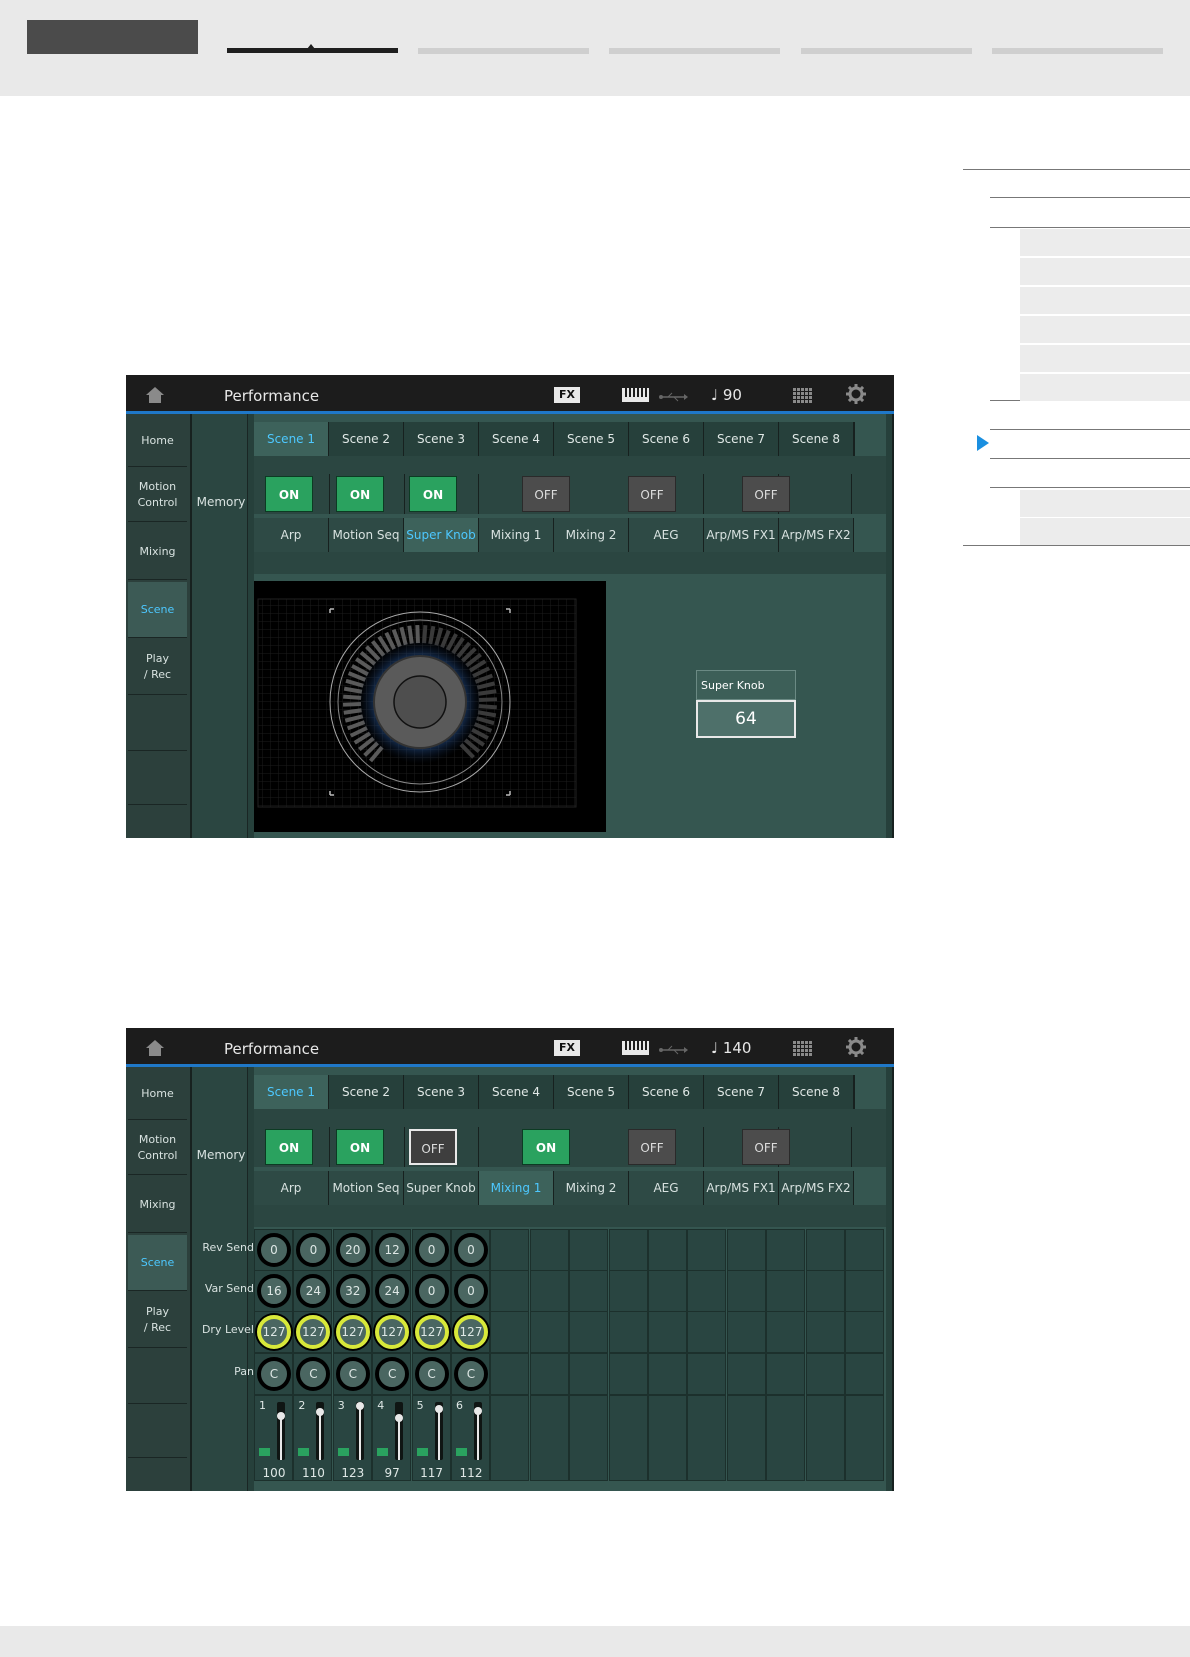  I want to click on knob-var-send: 16, so click(274, 1291).